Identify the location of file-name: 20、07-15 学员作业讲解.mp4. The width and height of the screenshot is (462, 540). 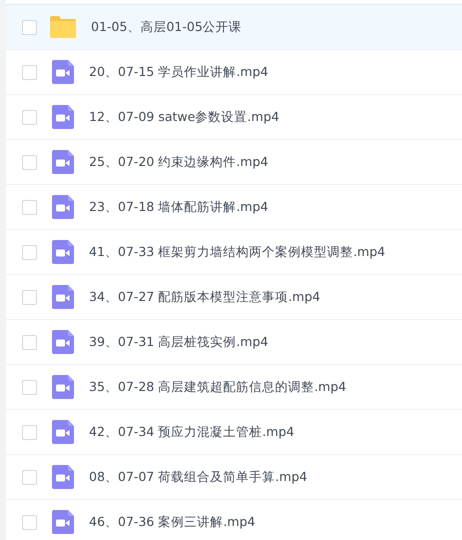
(178, 72).